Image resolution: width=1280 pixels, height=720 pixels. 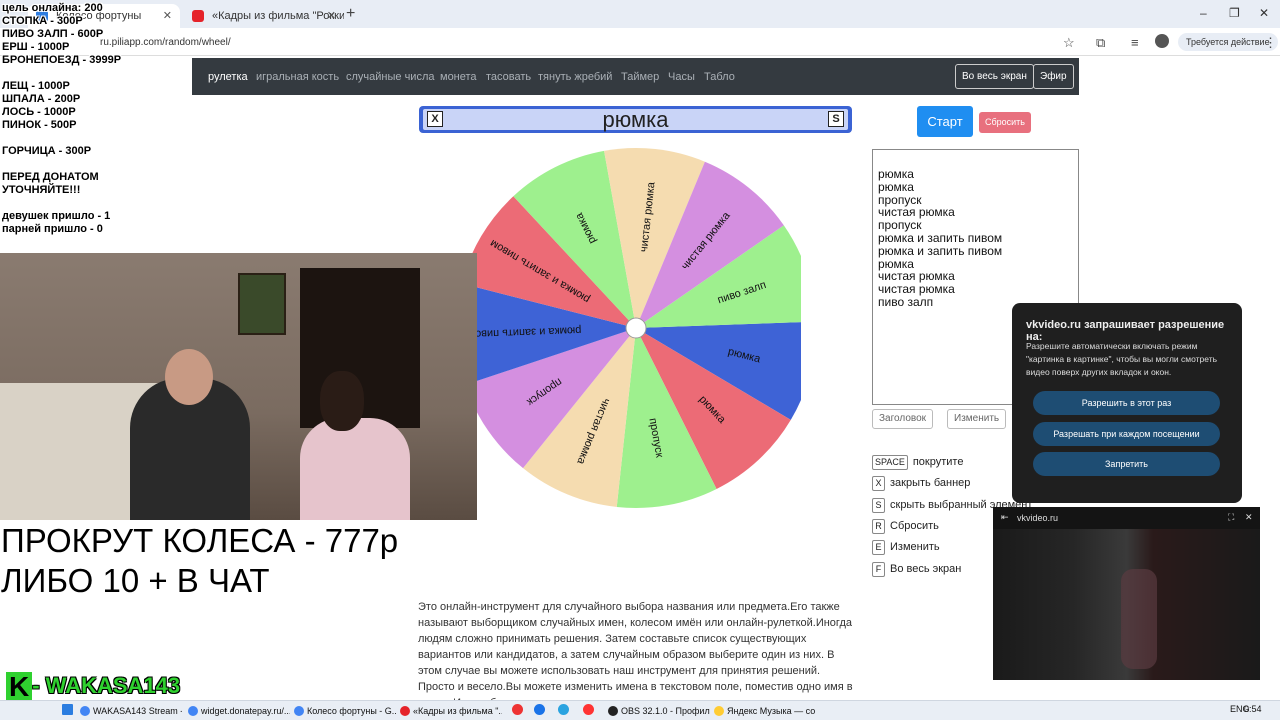 I want to click on yandex-icon, so click(x=517, y=709).